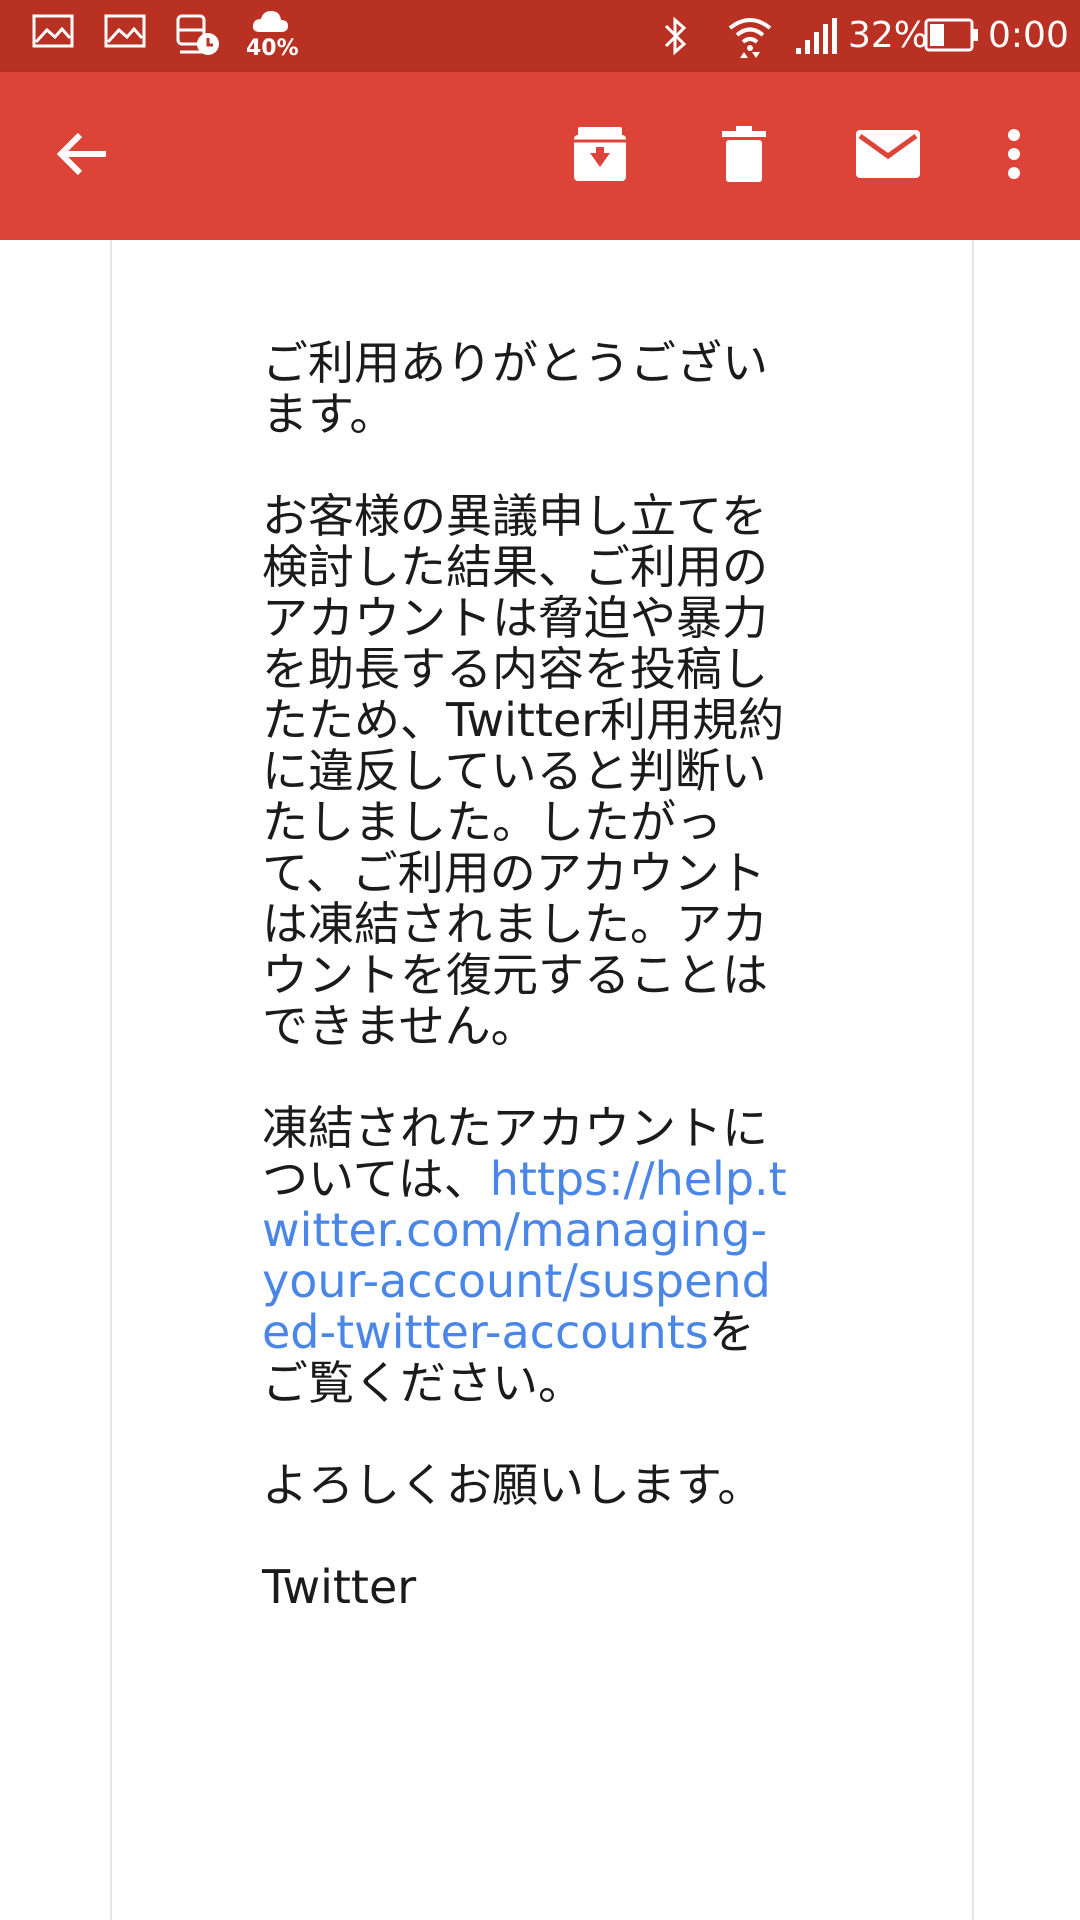  Describe the element at coordinates (1028, 35) in the screenshot. I see `clock: 0:00` at that location.